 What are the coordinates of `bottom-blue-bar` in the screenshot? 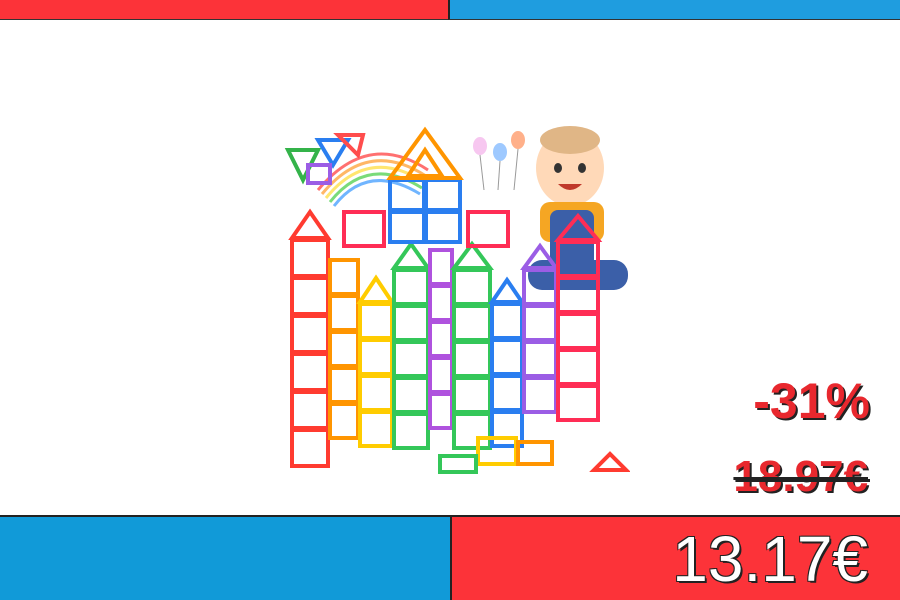 It's located at (225, 557).